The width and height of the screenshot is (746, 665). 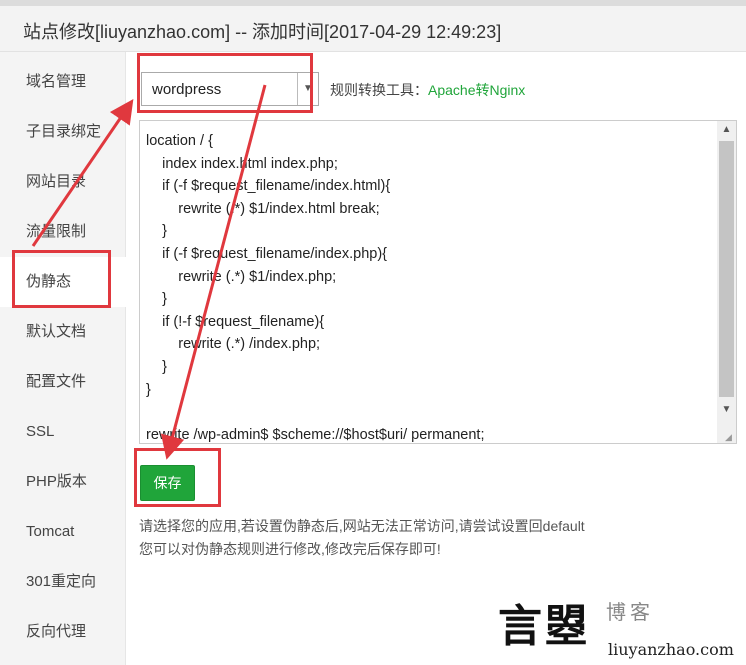 I want to click on sidebar-item-tomcat: Tomcat, so click(x=63, y=532).